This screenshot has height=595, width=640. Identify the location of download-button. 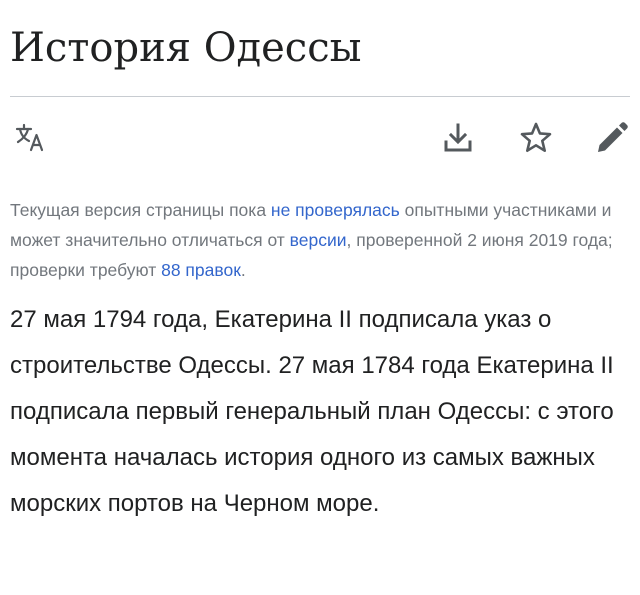
(458, 138).